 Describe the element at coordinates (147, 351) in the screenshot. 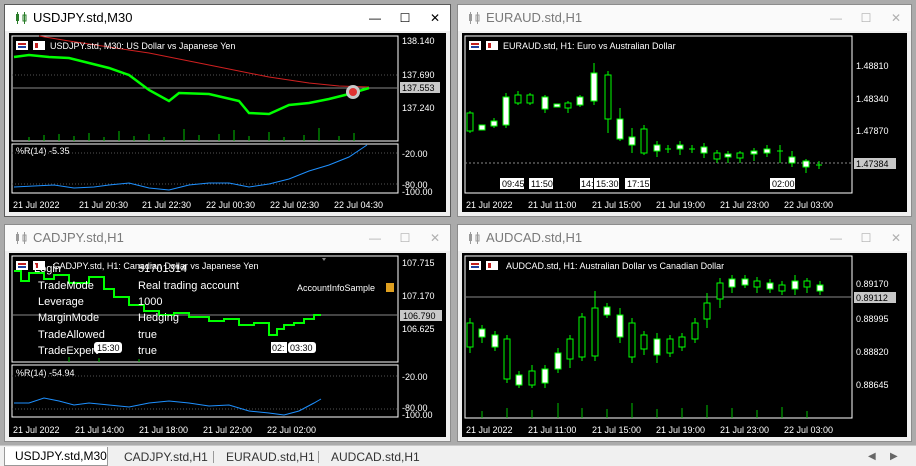

I see `account-value: true` at that location.